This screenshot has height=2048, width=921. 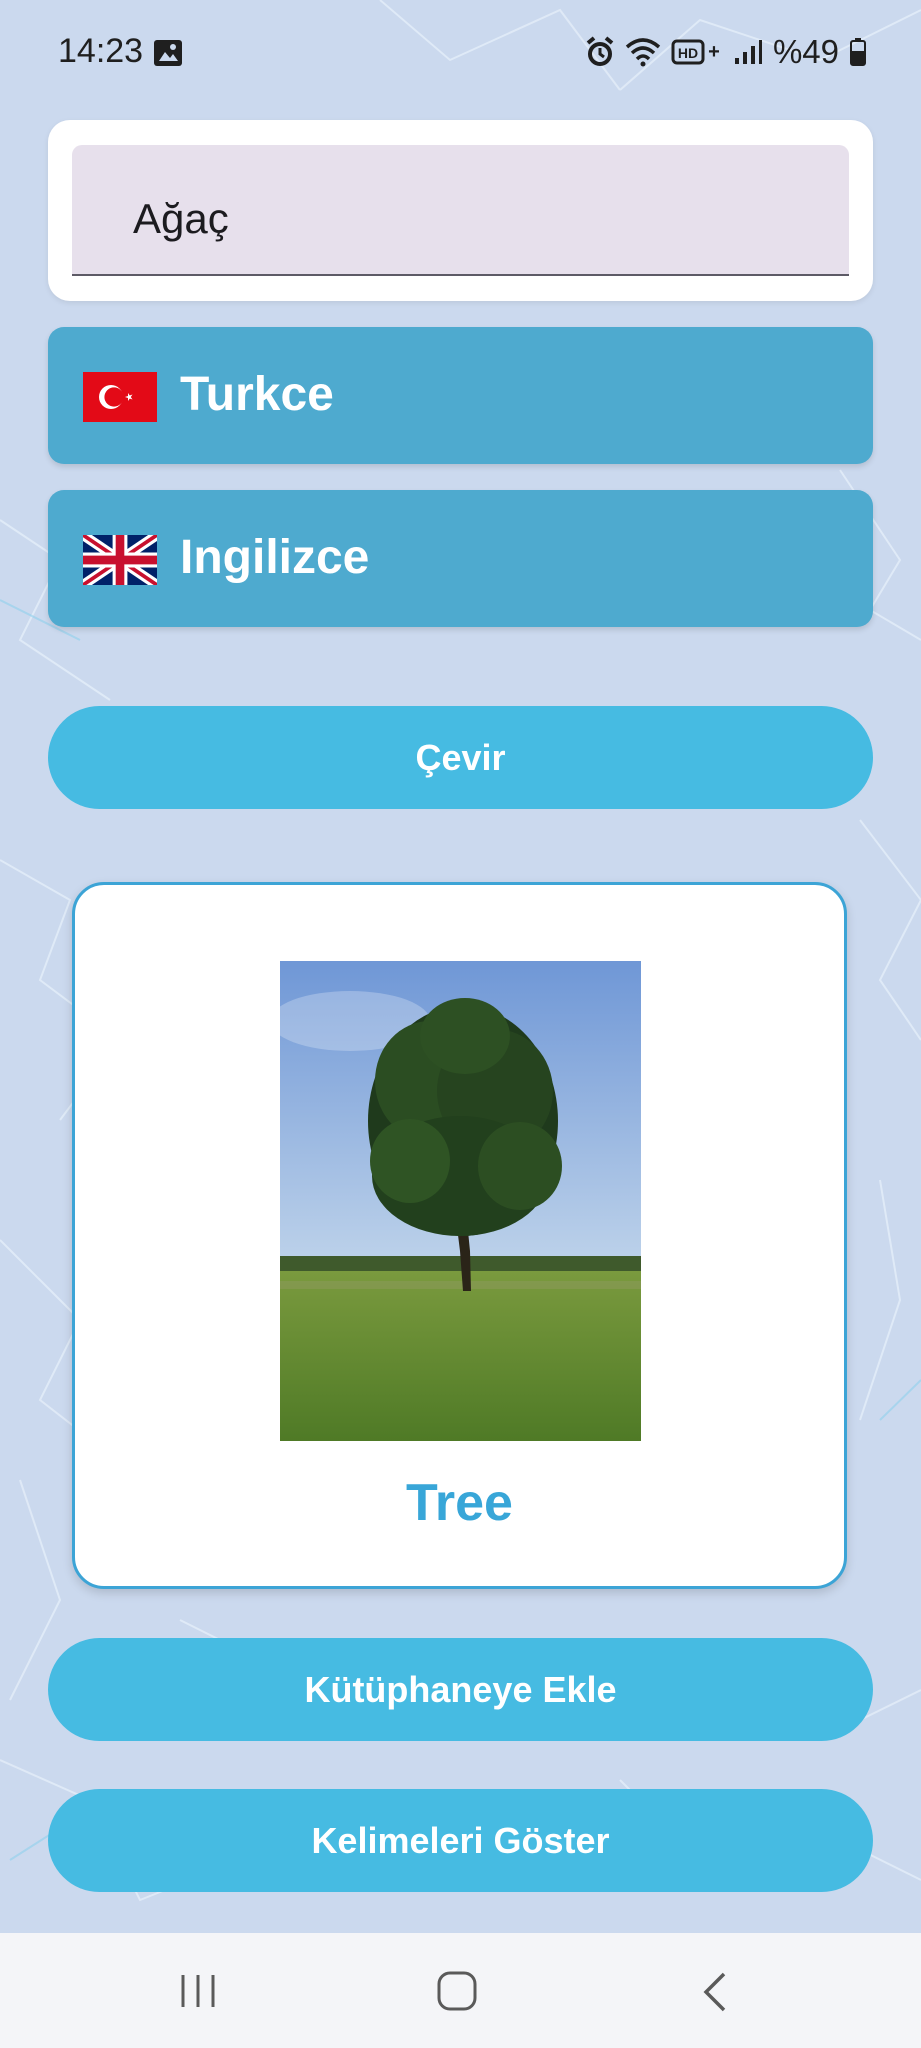 What do you see at coordinates (643, 52) in the screenshot?
I see `wifi-icon` at bounding box center [643, 52].